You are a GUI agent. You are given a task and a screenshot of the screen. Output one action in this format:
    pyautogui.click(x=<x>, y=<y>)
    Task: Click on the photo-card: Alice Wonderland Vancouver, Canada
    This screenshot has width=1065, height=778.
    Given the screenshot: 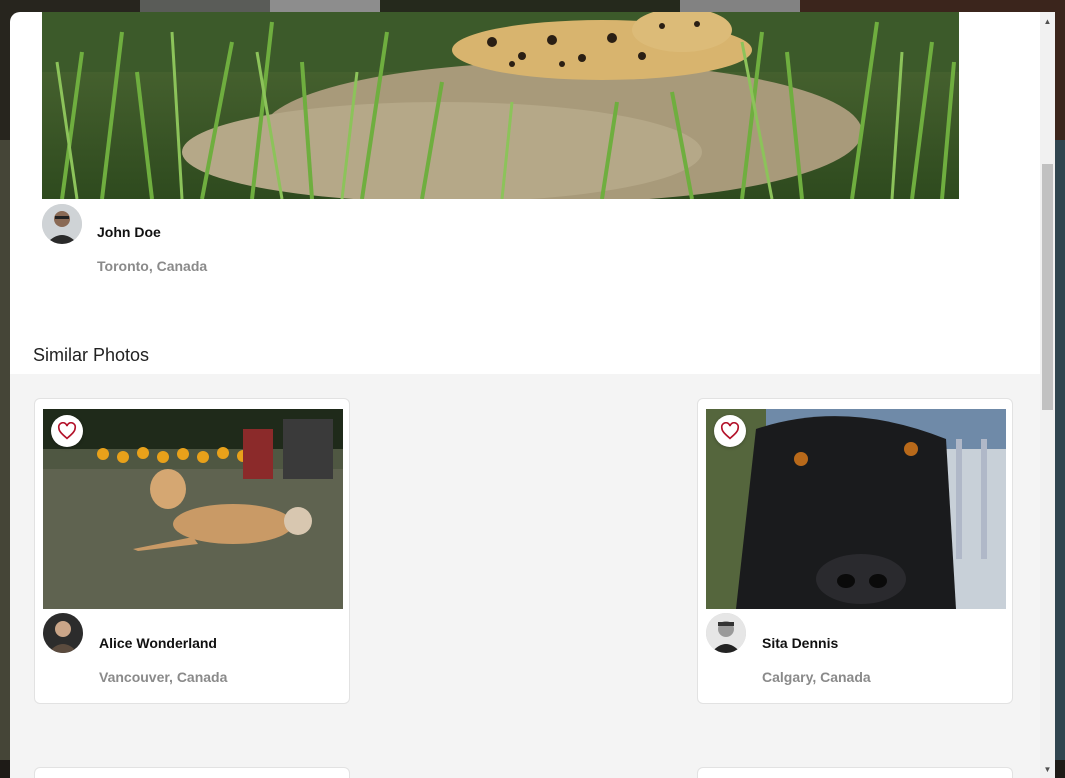 What is the action you would take?
    pyautogui.click(x=192, y=551)
    